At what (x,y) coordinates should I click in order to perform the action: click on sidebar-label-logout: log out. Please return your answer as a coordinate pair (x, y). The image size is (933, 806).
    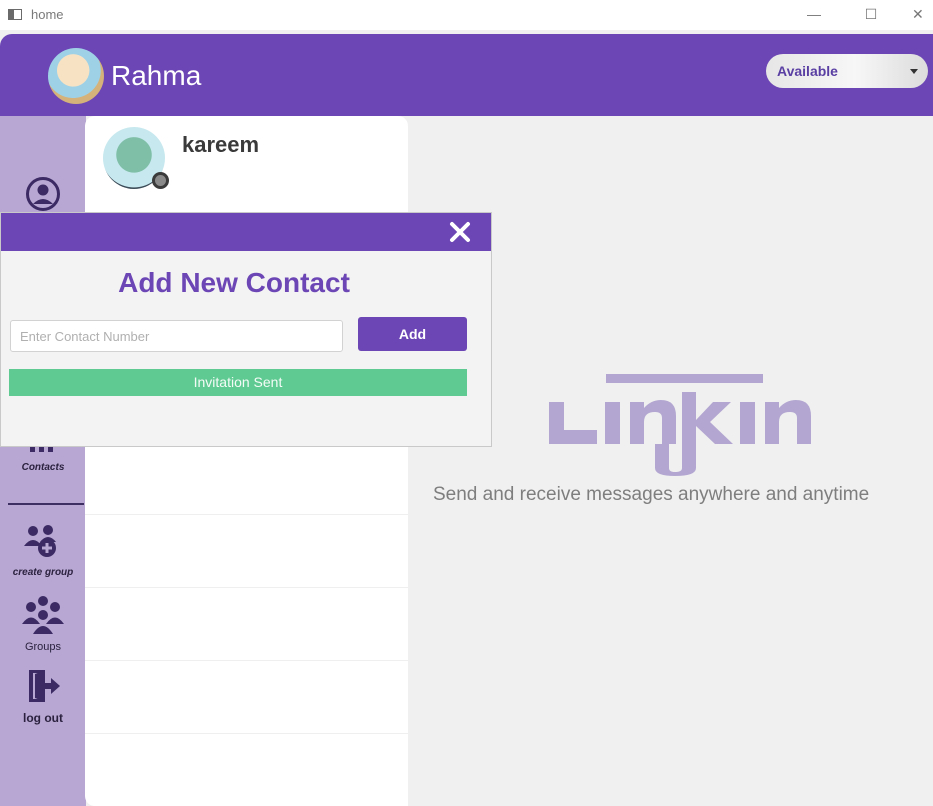
    Looking at the image, I should click on (43, 718).